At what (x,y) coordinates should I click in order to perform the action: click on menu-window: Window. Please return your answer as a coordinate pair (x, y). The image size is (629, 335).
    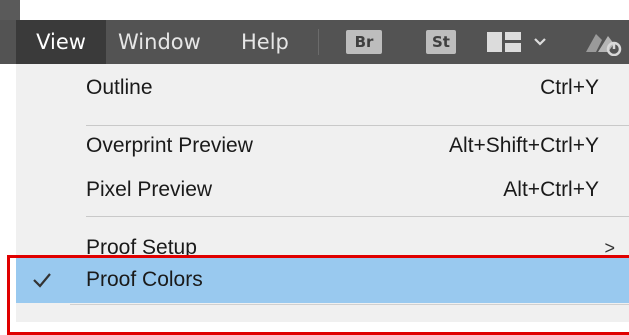
    Looking at the image, I should click on (159, 42).